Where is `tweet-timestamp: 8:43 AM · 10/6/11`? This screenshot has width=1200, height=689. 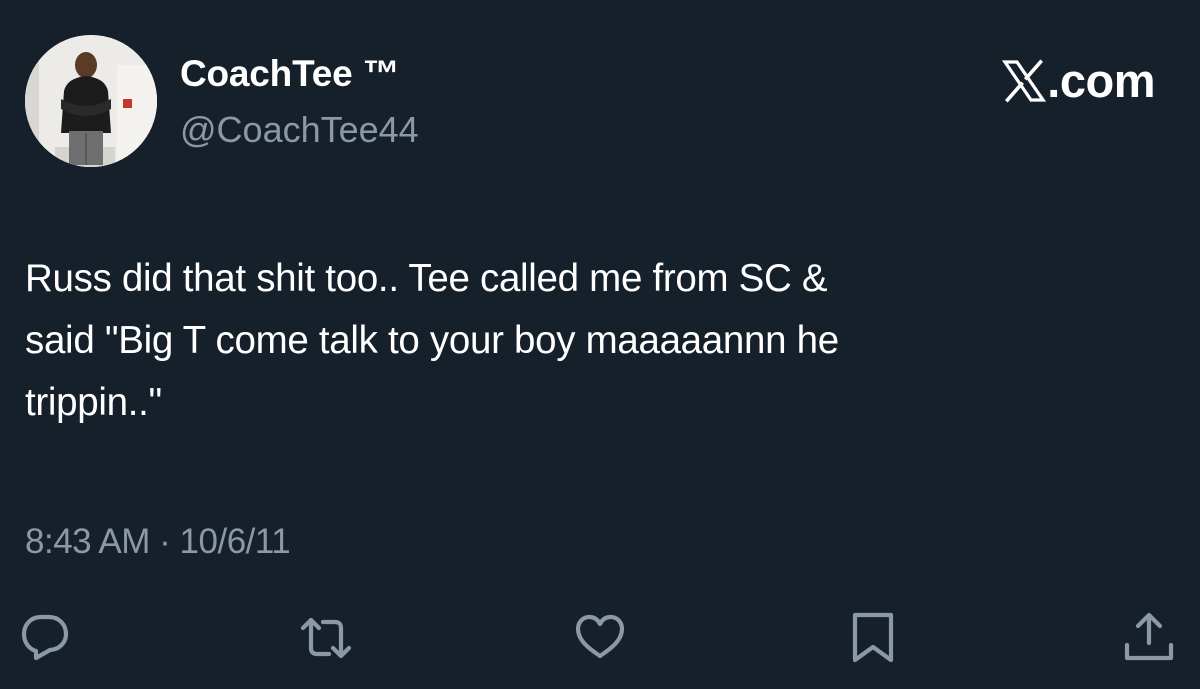 tweet-timestamp: 8:43 AM · 10/6/11 is located at coordinates (158, 542).